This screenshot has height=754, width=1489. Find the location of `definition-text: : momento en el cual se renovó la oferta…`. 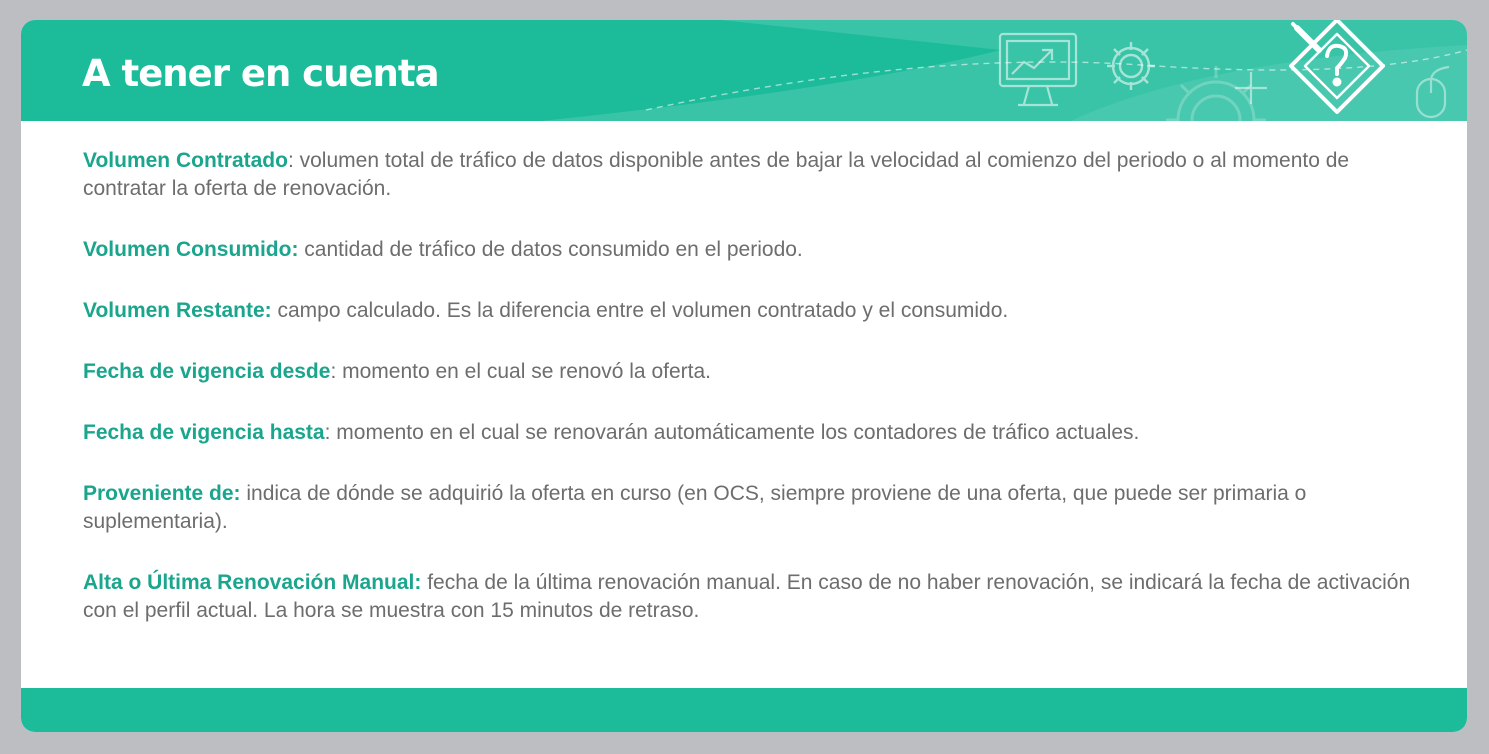

definition-text: : momento en el cual se renovó la oferta… is located at coordinates (520, 371).